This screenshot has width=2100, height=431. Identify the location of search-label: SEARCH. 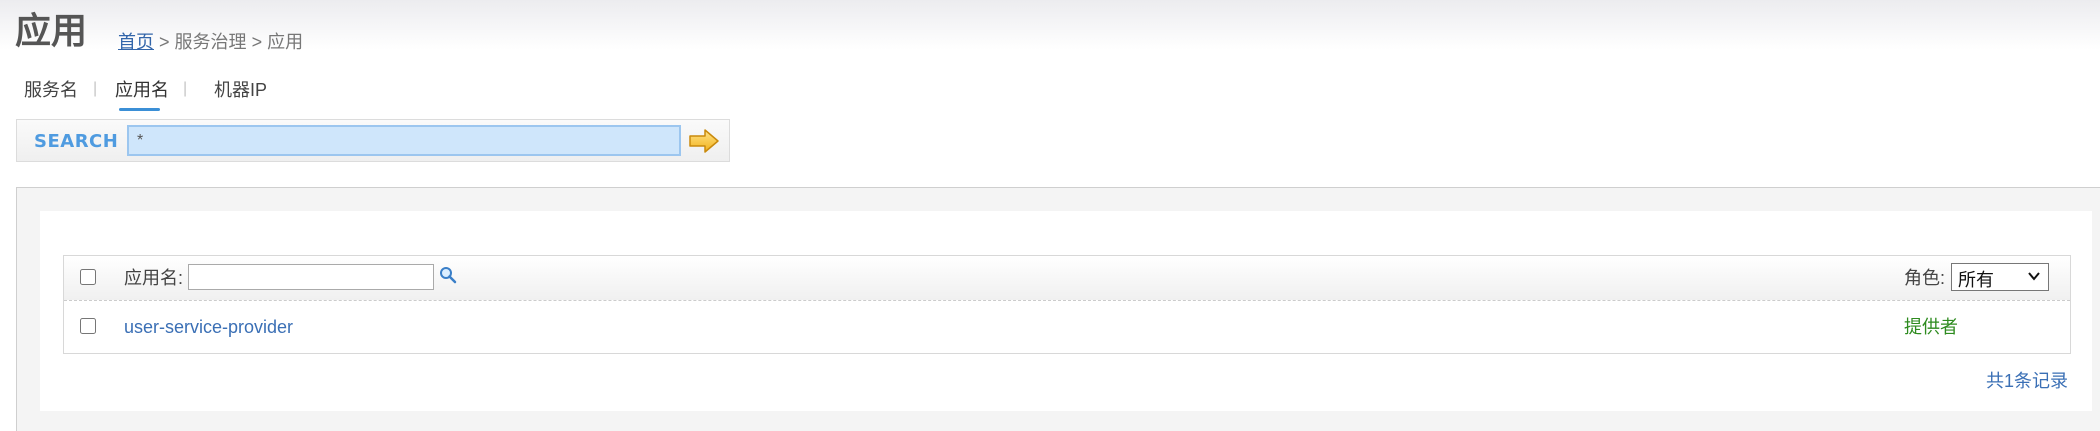
(76, 141).